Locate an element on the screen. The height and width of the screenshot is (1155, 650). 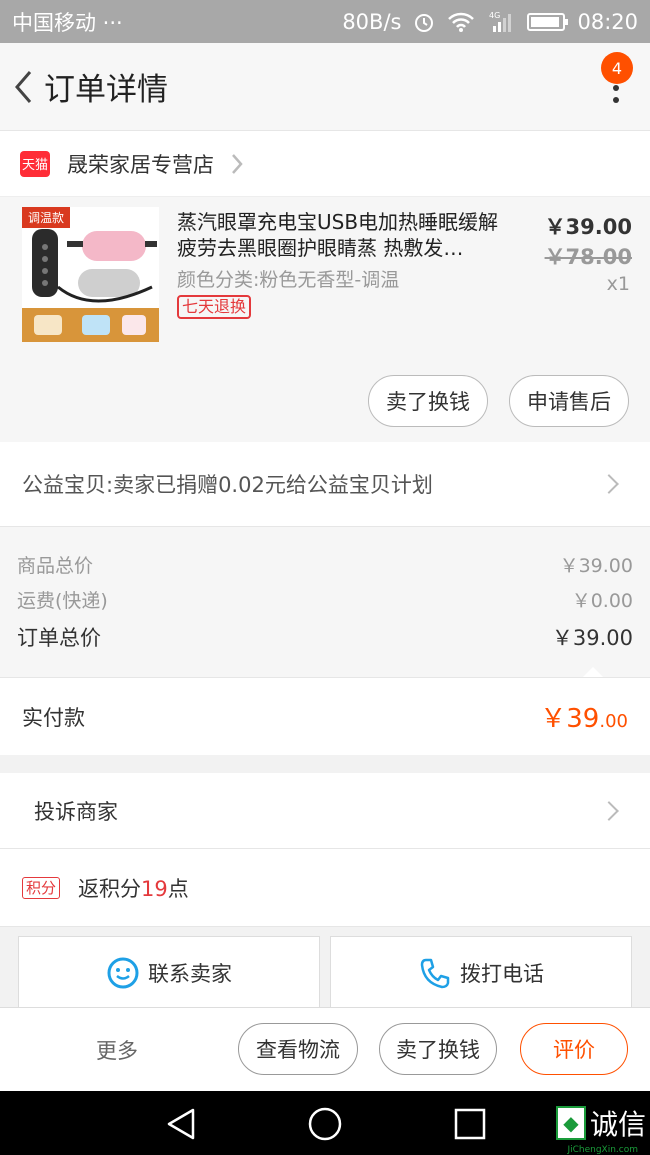
nav-home-icon is located at coordinates (325, 1124).